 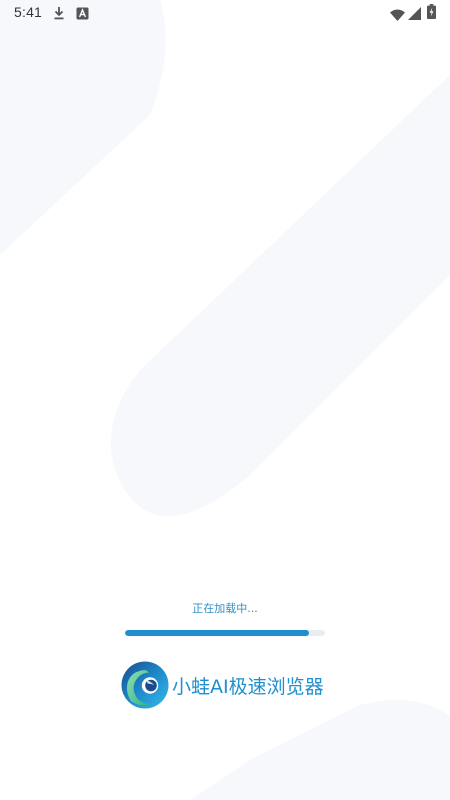 I want to click on app-brand: 小蛙AI极速浏览器, so click(x=222, y=685).